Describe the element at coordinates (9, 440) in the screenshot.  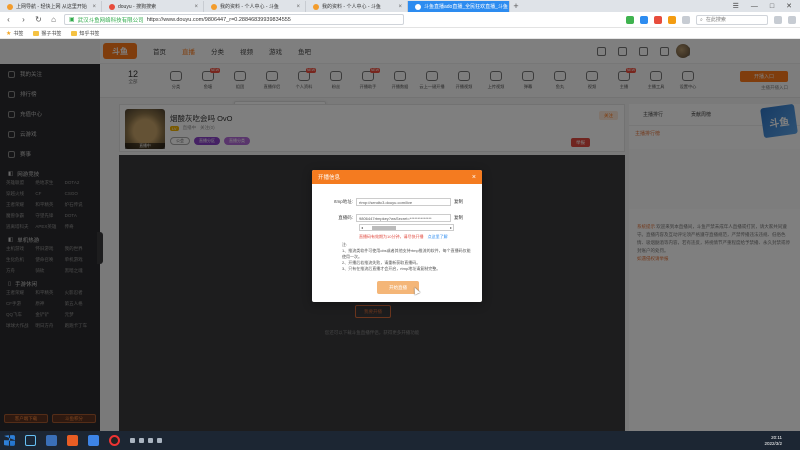
I see `windows-start-icon` at that location.